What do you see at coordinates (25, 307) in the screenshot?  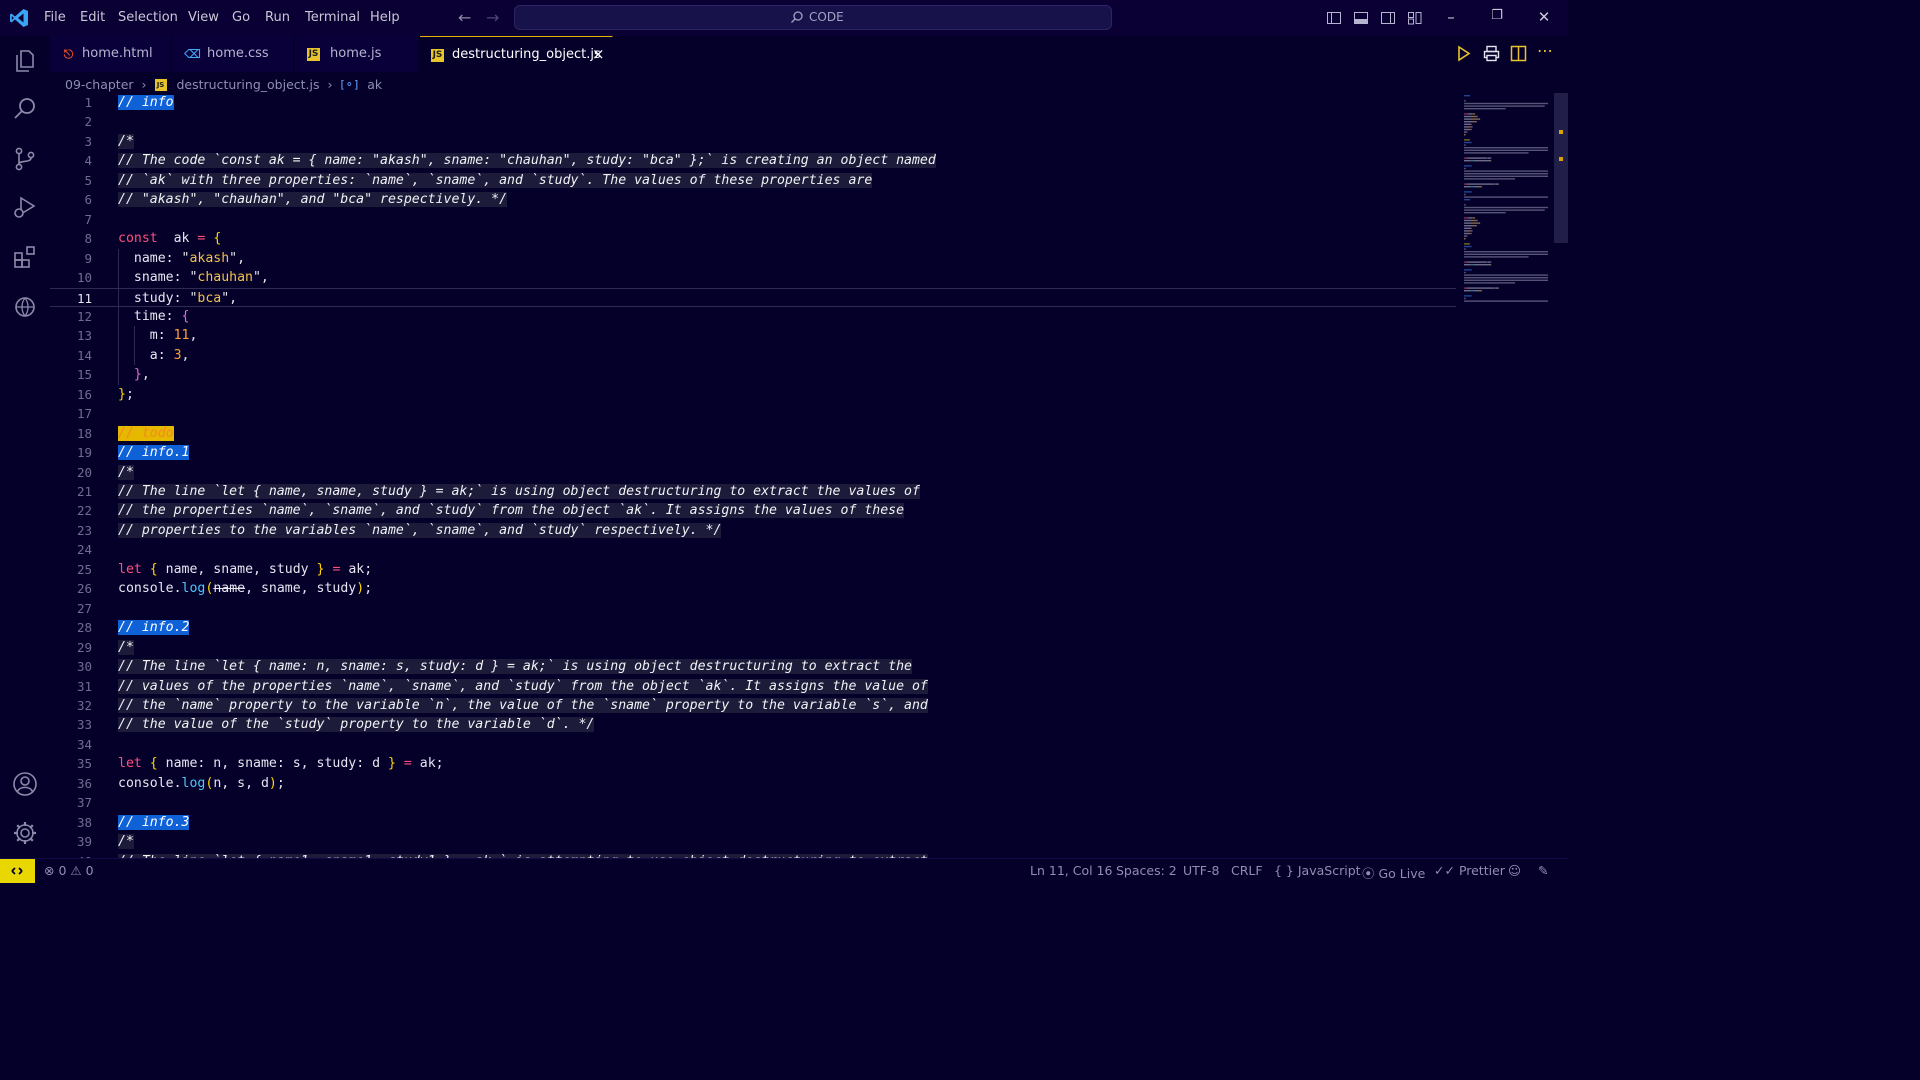 I see `remote-explorer-icon` at bounding box center [25, 307].